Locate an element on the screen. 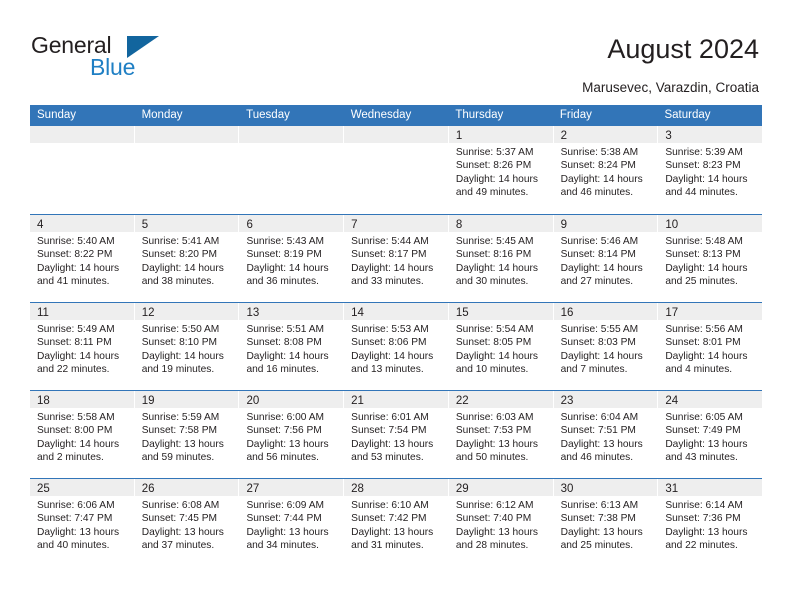 Image resolution: width=792 pixels, height=612 pixels. day-number-band: 9 is located at coordinates (605, 223).